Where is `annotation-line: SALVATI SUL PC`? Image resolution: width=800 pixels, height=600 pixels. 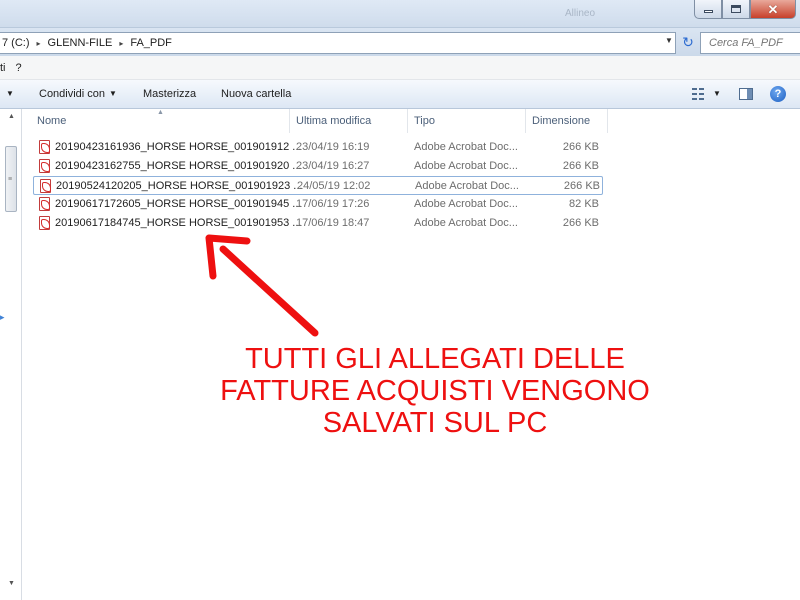 annotation-line: SALVATI SUL PC is located at coordinates (435, 423).